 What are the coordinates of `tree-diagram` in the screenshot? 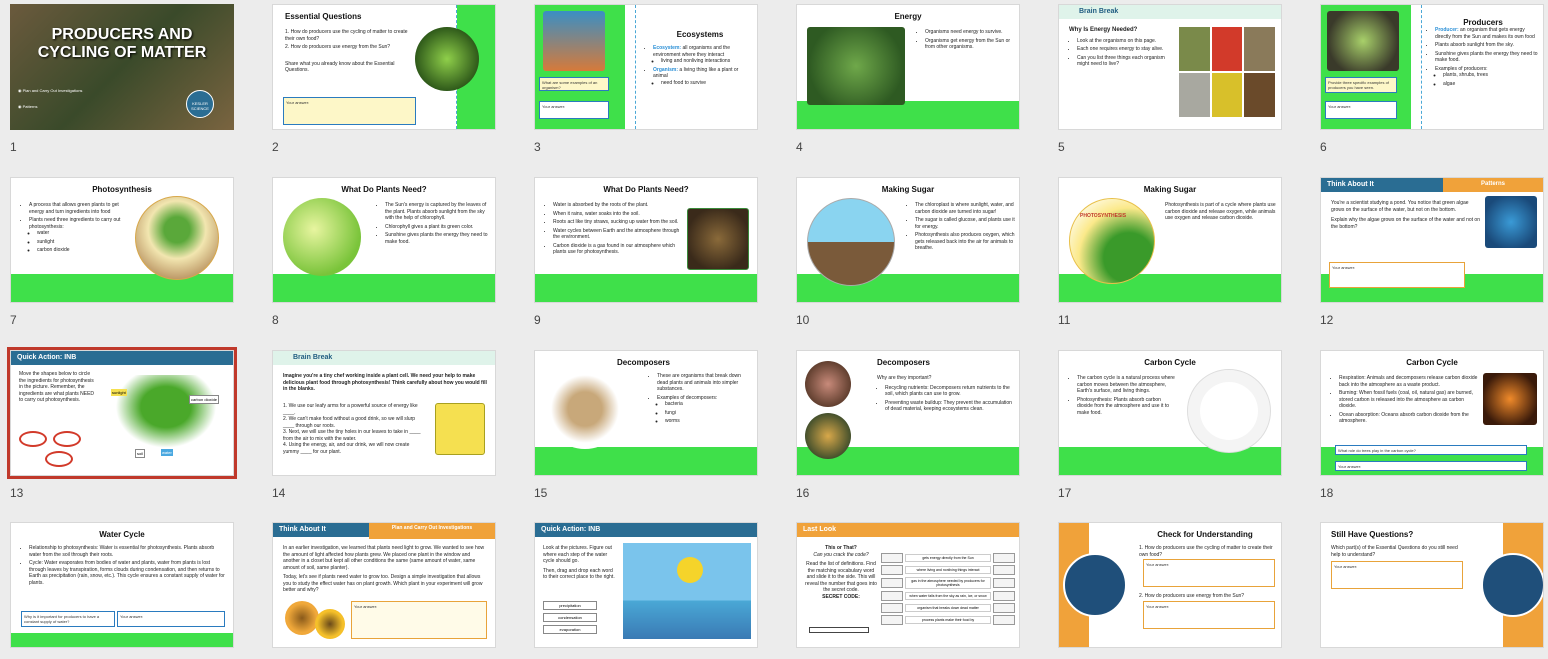 It's located at (166, 415).